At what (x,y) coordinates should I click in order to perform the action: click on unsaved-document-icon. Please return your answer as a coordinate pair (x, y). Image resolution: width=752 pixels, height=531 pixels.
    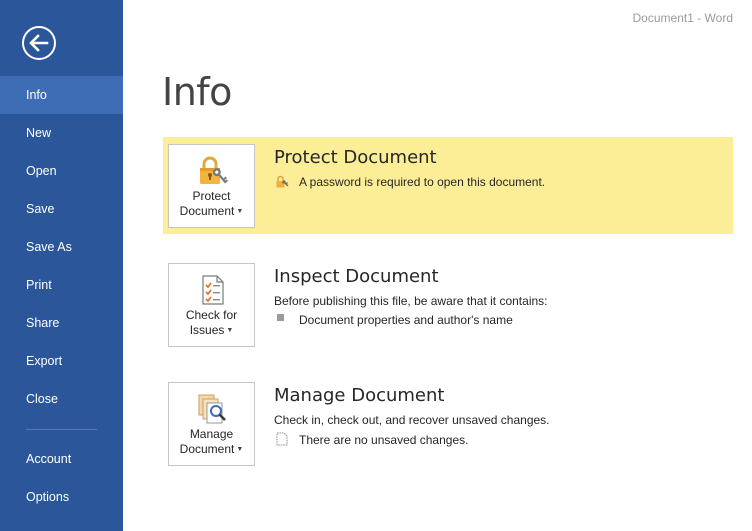
    Looking at the image, I should click on (282, 439).